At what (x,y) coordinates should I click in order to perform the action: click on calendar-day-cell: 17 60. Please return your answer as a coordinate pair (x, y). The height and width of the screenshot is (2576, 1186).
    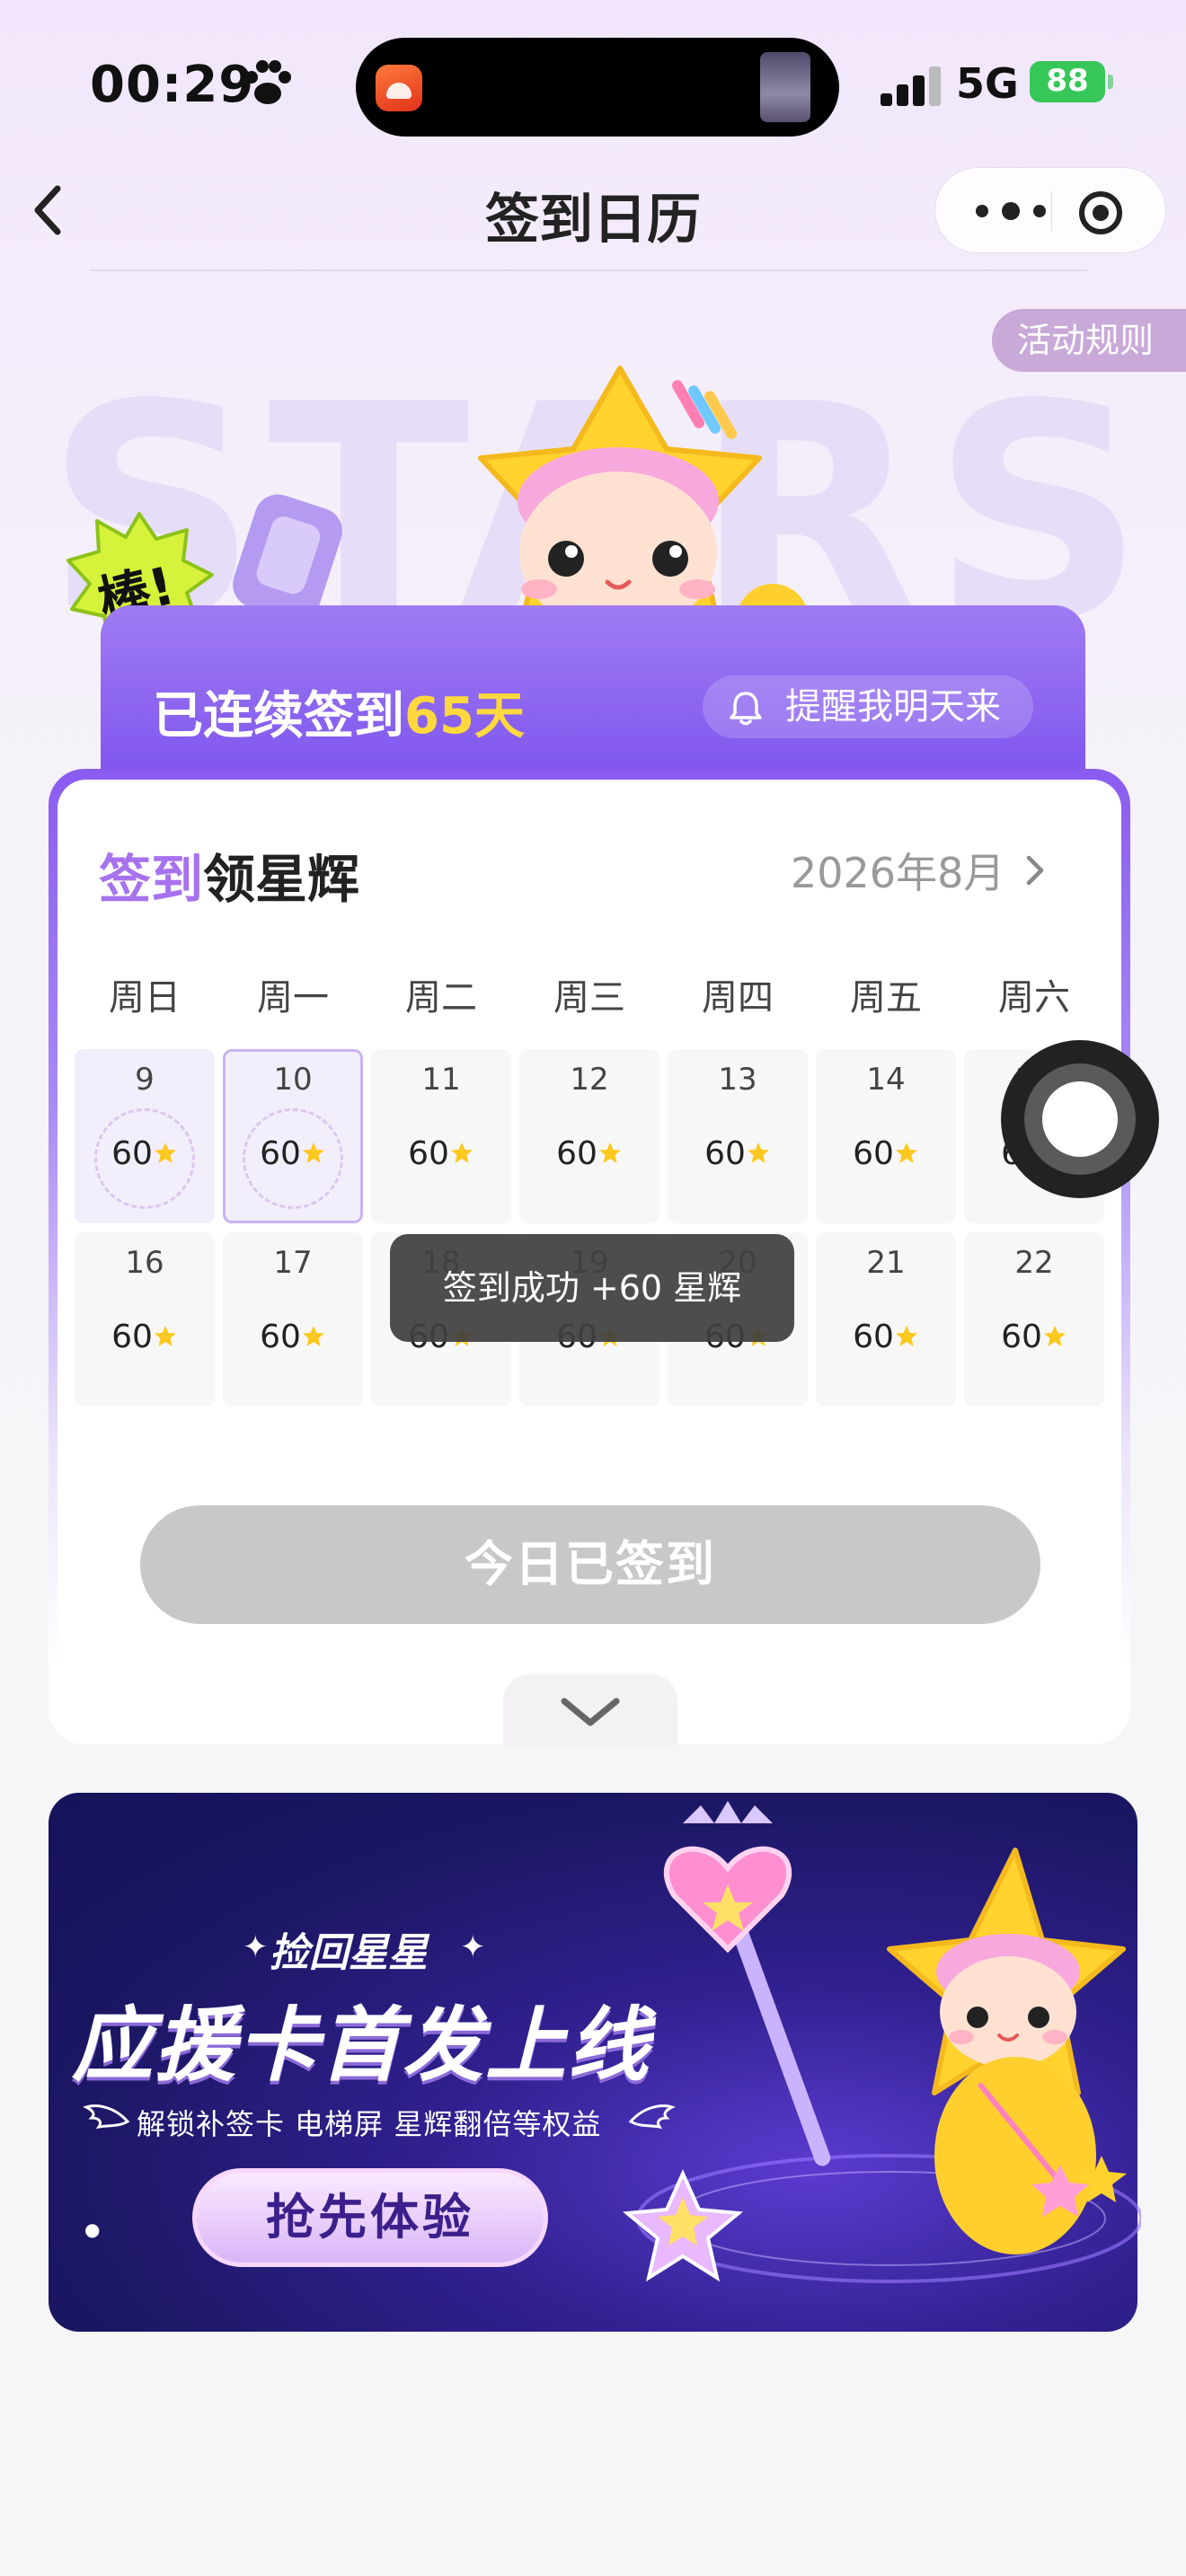
    Looking at the image, I should click on (293, 1319).